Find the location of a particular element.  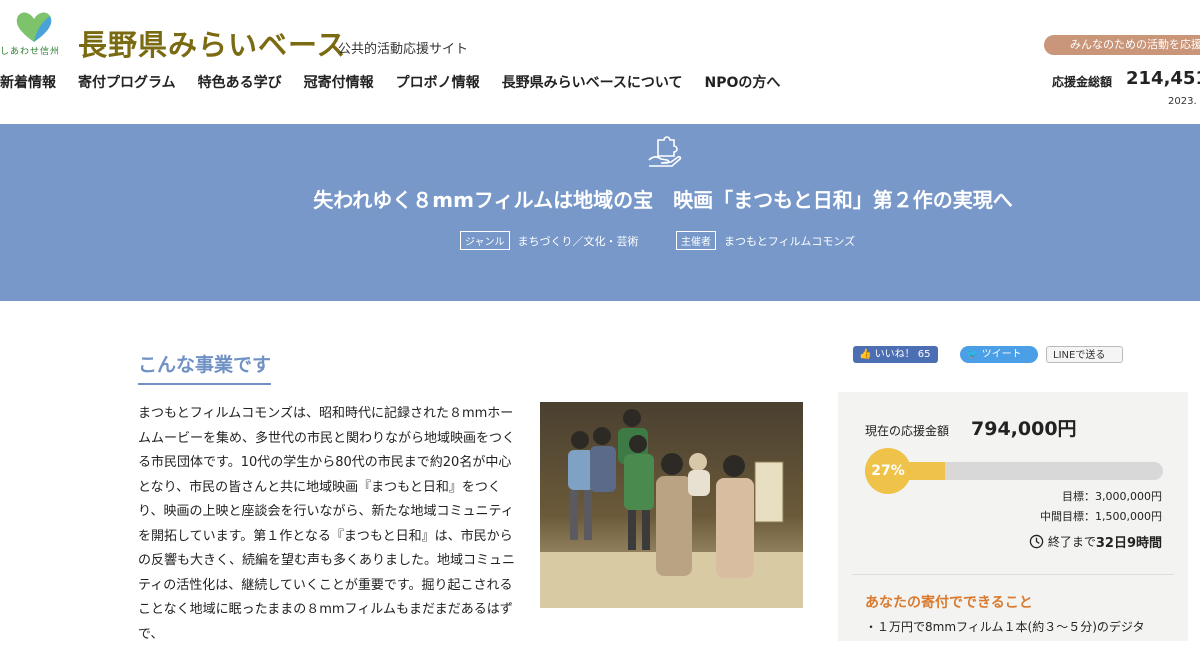

organizer-value: まつもとフィルムコモンズ is located at coordinates (789, 241).